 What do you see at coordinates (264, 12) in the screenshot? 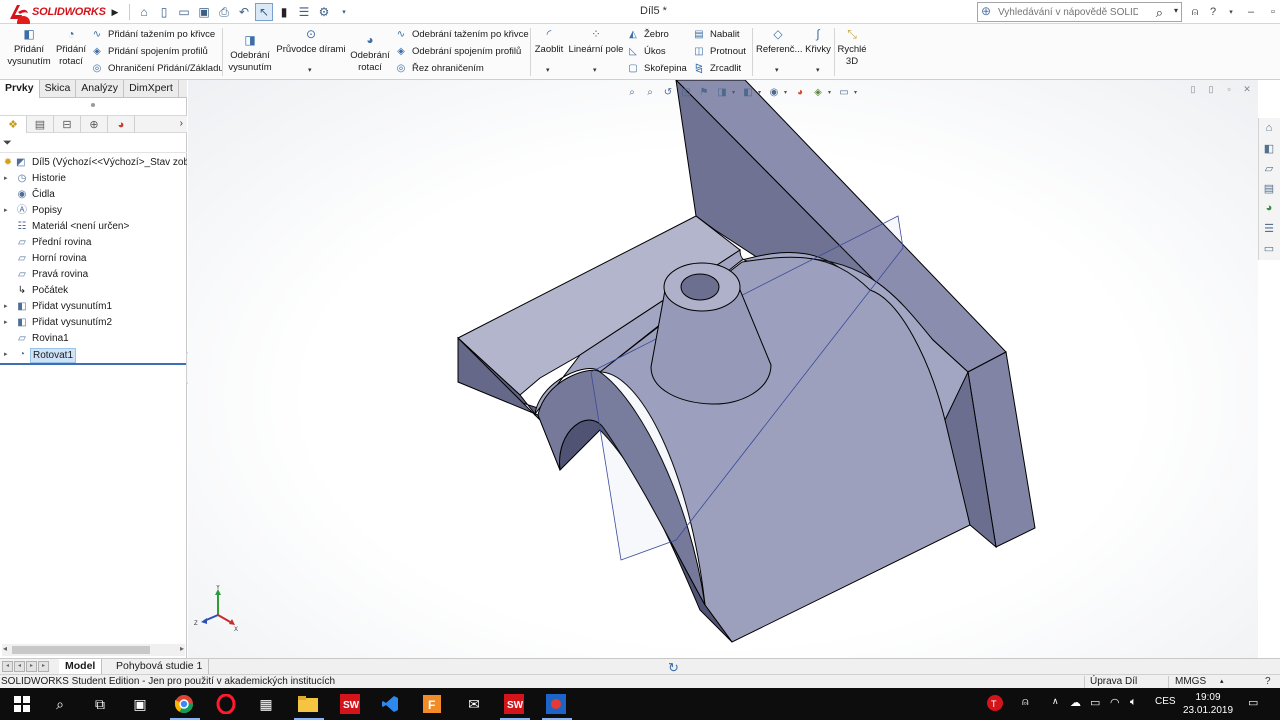
I see `select-arrow-icon: ↖` at bounding box center [264, 12].